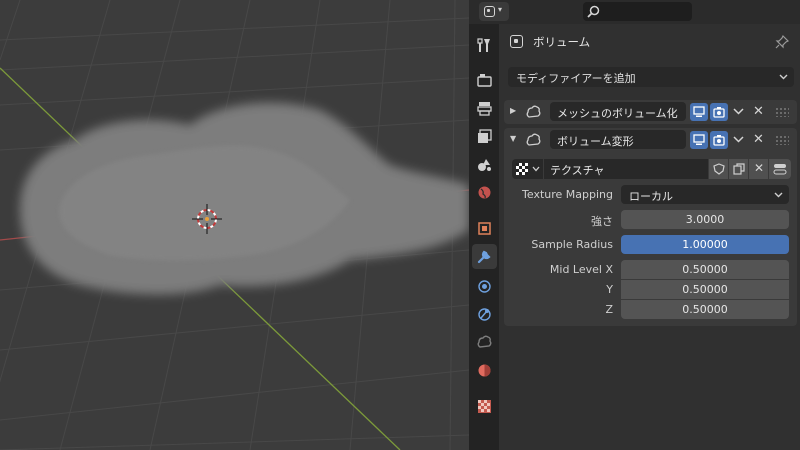  I want to click on duplicate-icon, so click(739, 169).